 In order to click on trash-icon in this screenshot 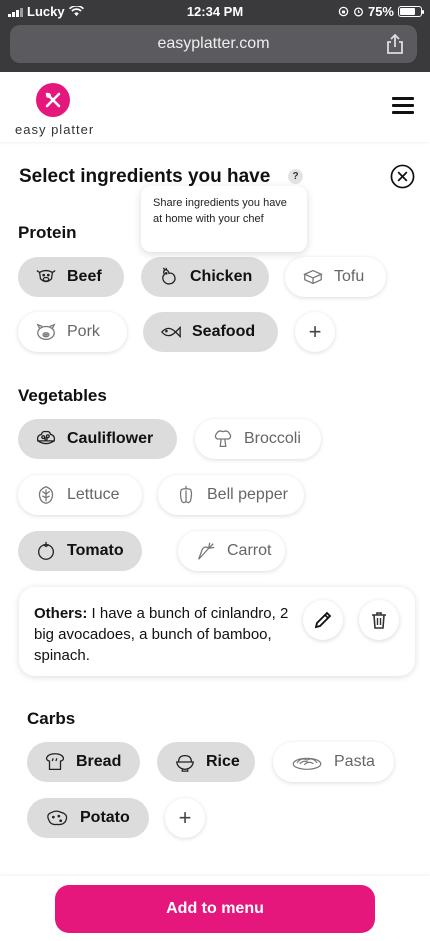, I will do `click(379, 620)`.